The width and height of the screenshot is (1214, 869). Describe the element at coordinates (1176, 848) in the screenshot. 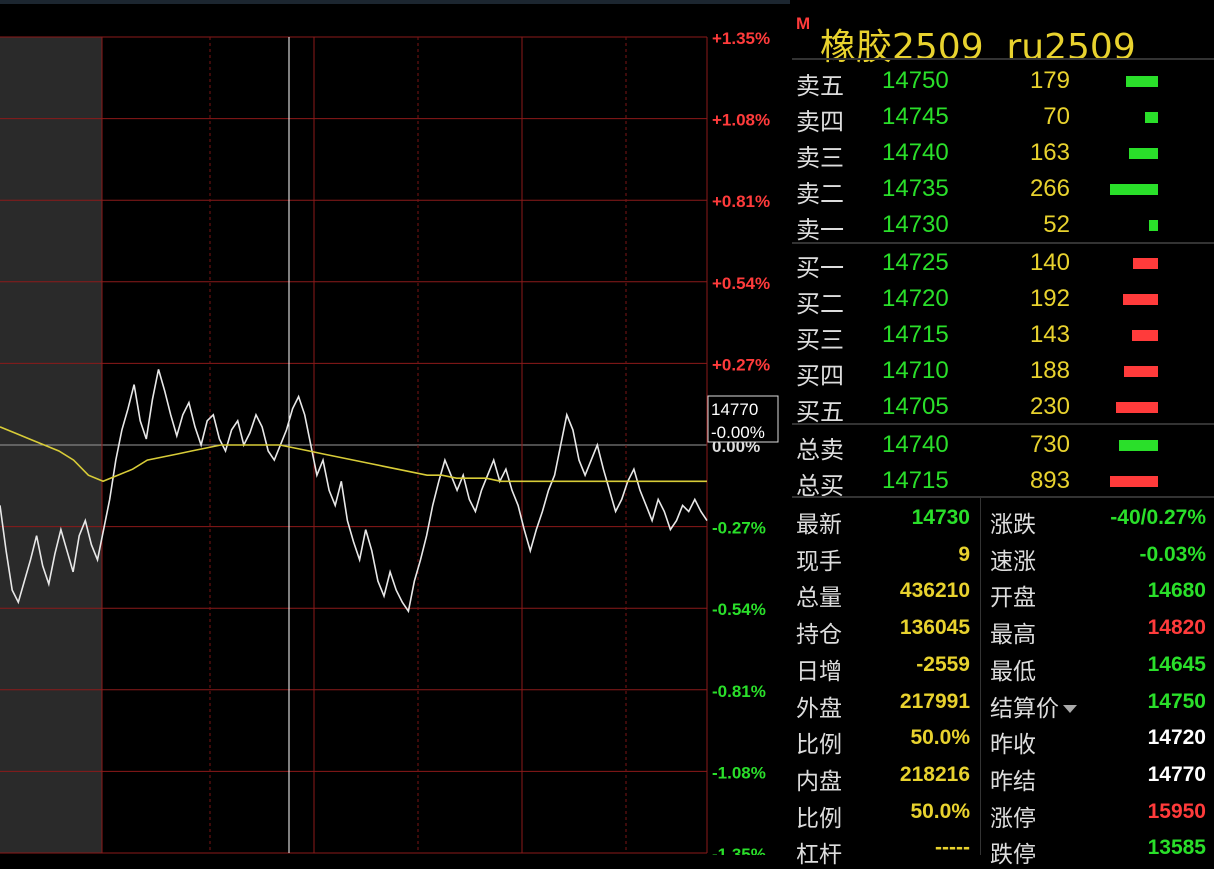

I see `stat-value: 13585` at that location.